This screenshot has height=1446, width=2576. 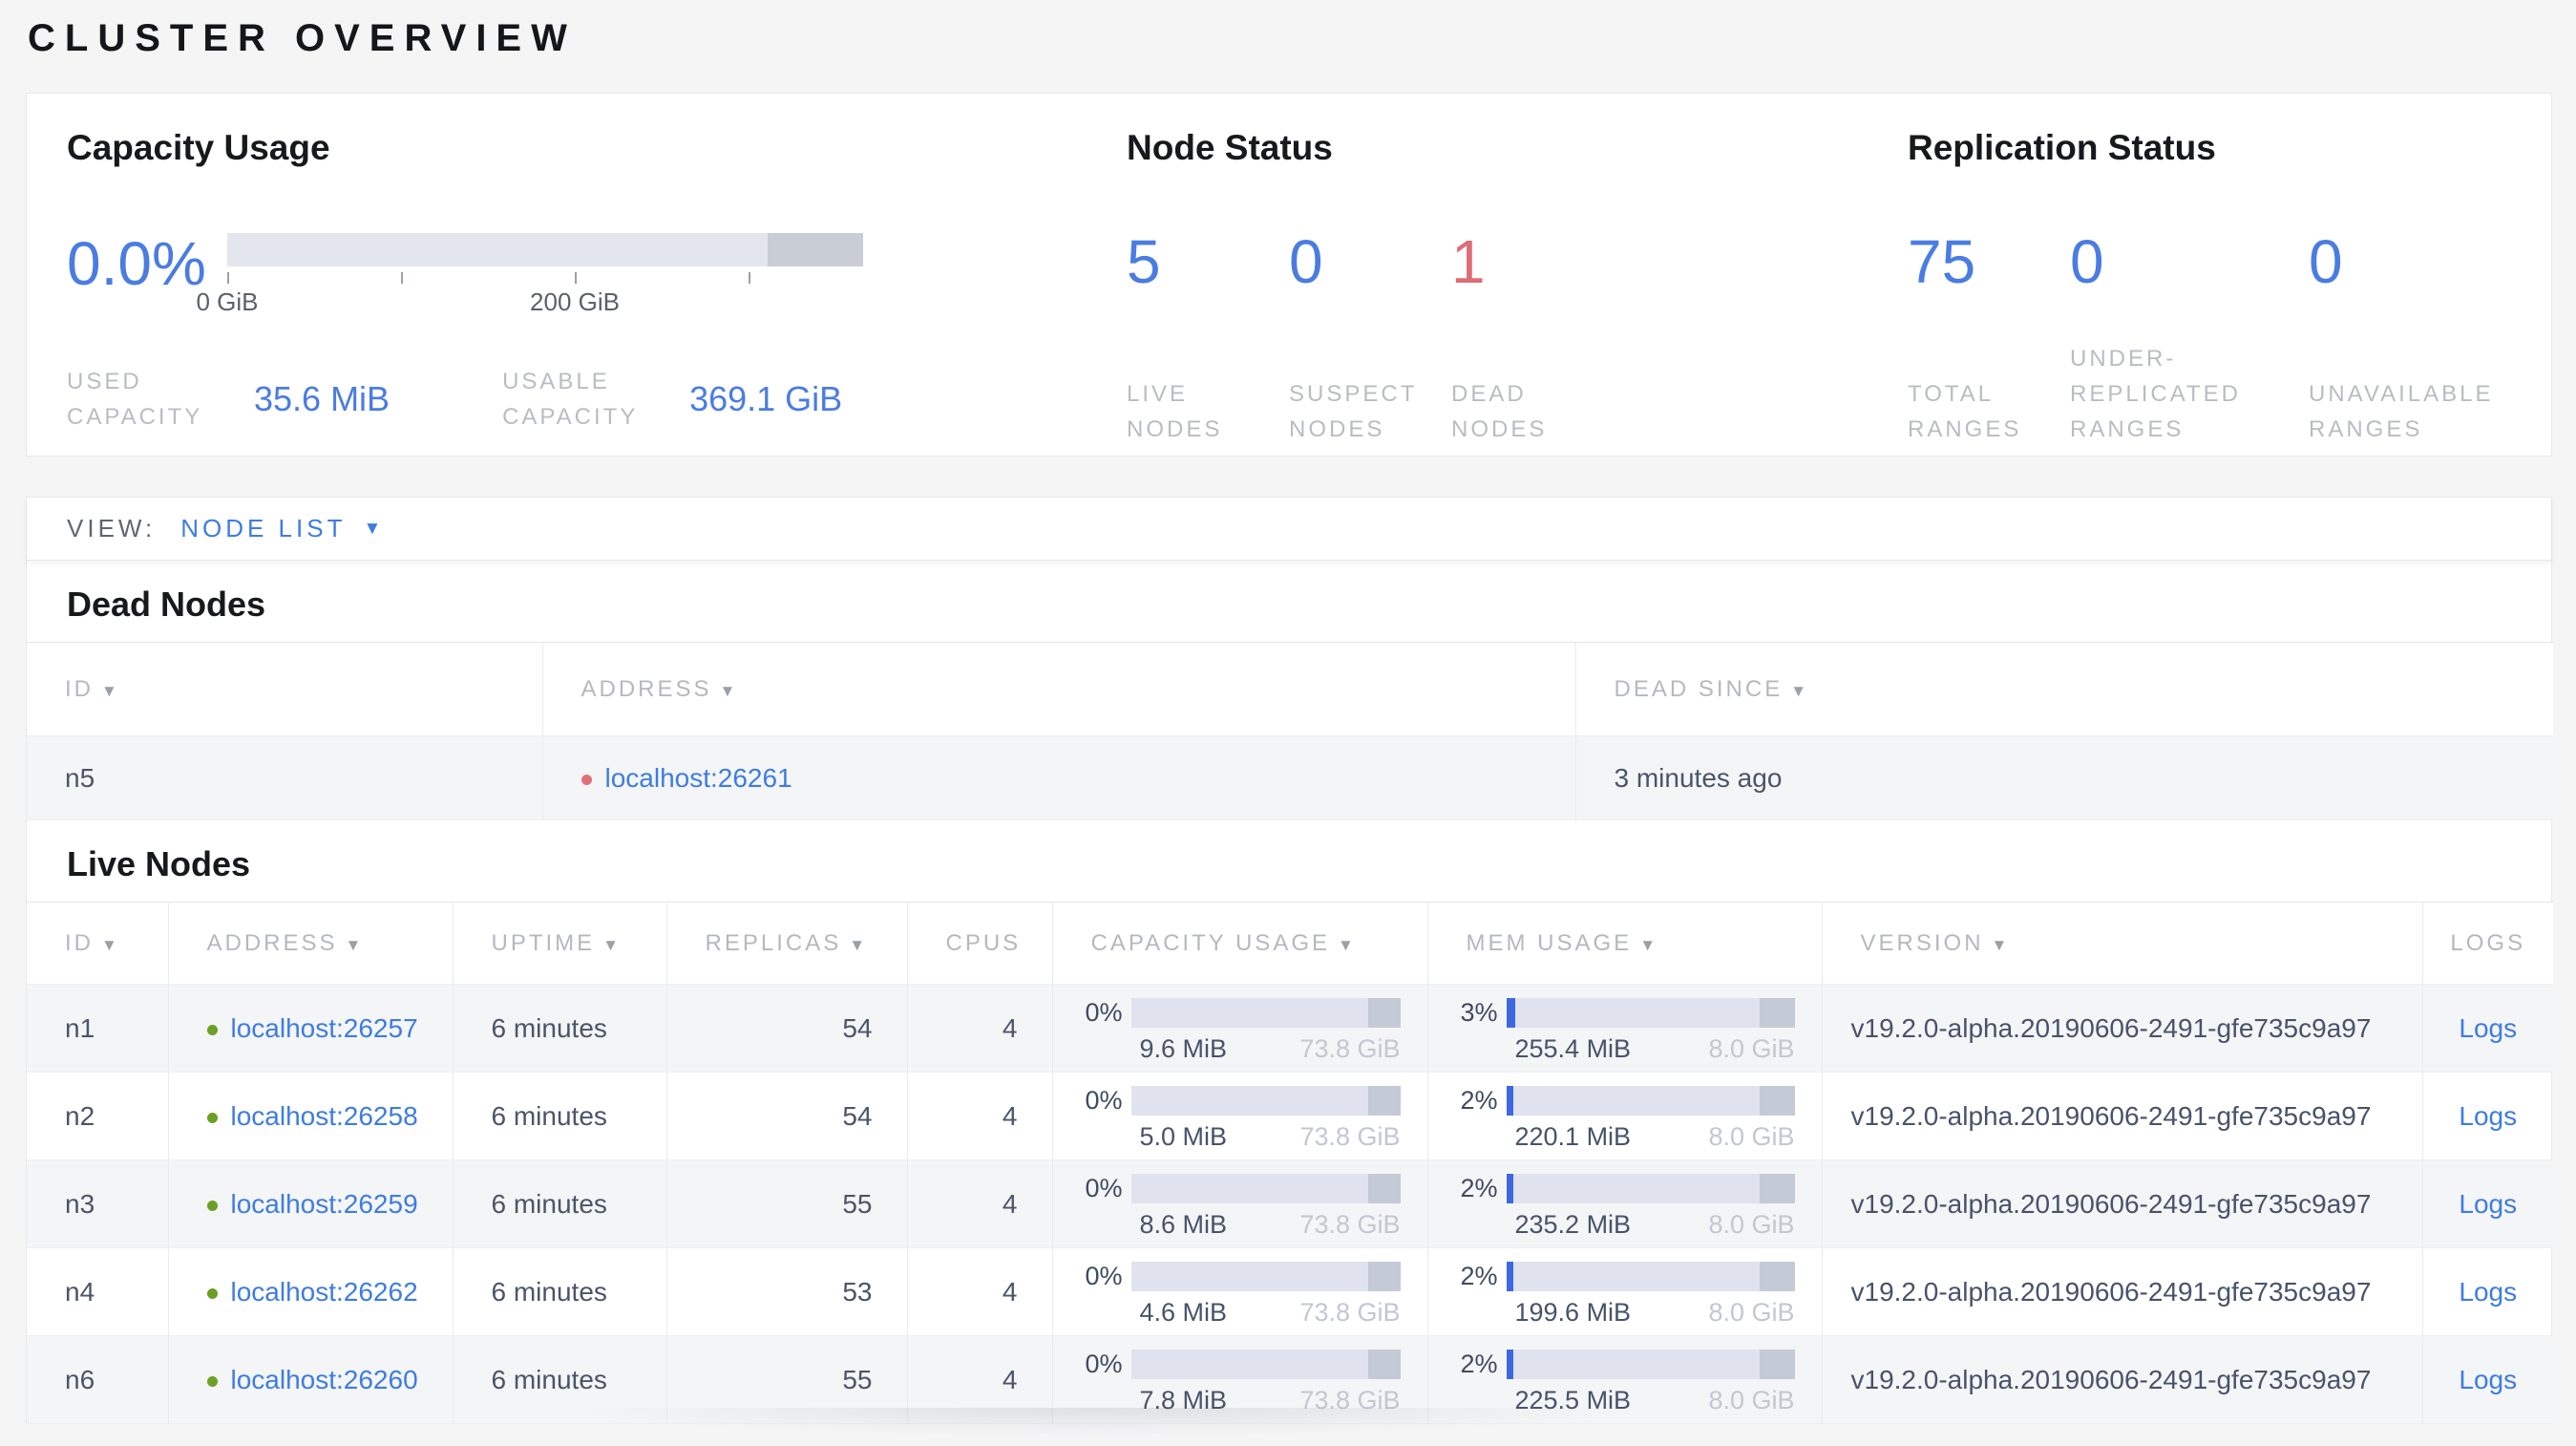 I want to click on live-col-capacity-usage: CAPACITY USAGE ▼, so click(x=1239, y=943).